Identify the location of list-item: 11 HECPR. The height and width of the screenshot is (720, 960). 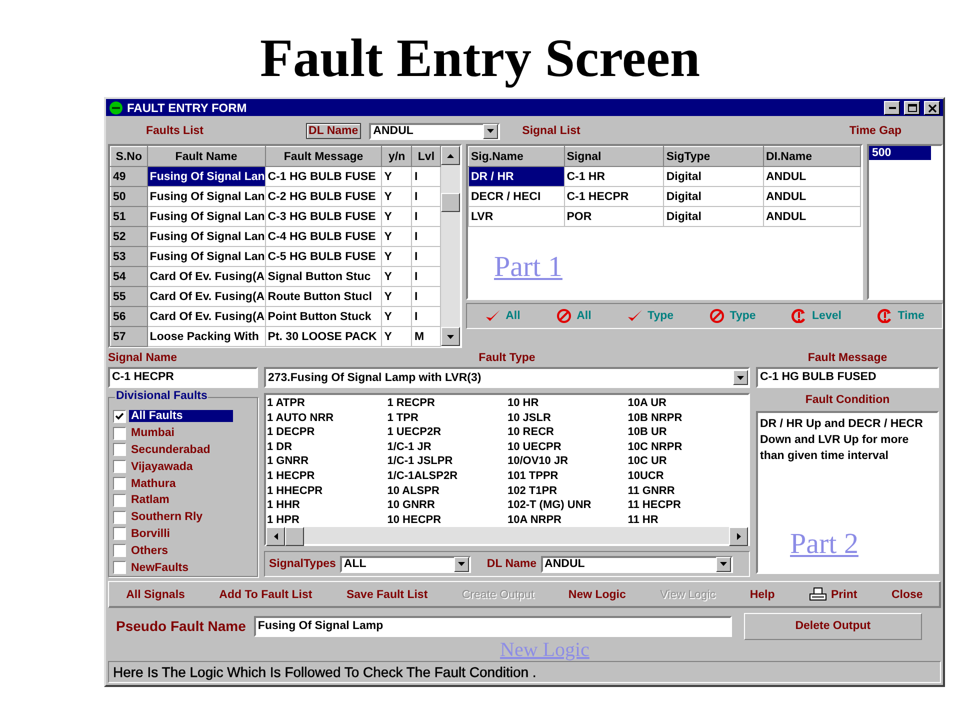
(688, 505).